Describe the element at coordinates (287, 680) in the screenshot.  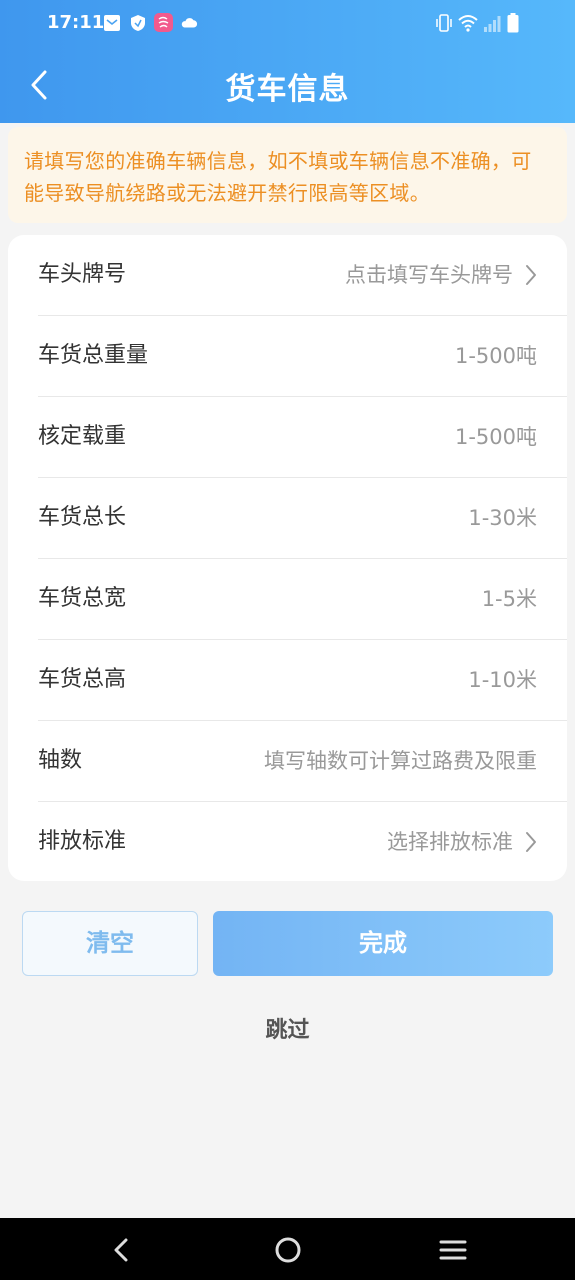
I see `form-row-height: 车货总高 1-10米` at that location.